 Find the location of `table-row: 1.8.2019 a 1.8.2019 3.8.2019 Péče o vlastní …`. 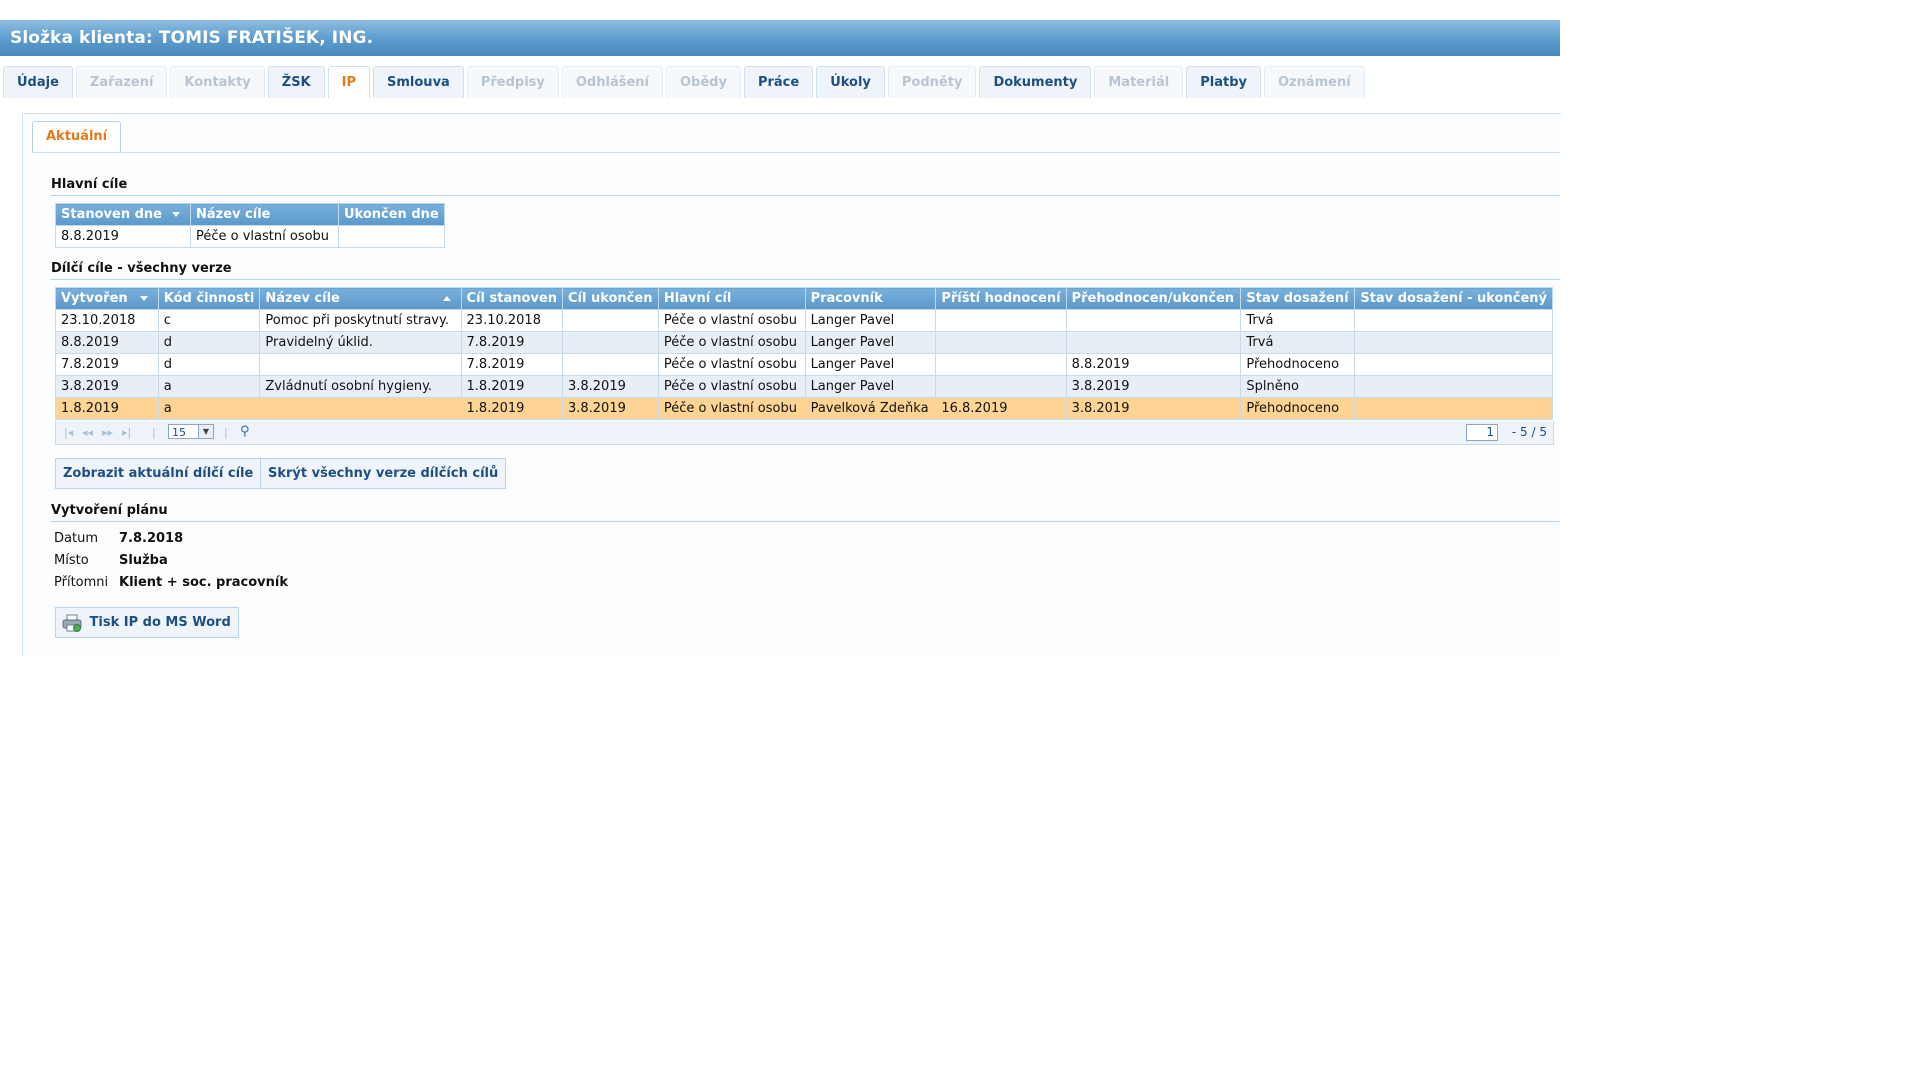

table-row: 1.8.2019 a 1.8.2019 3.8.2019 Péče o vlastní … is located at coordinates (804, 408).